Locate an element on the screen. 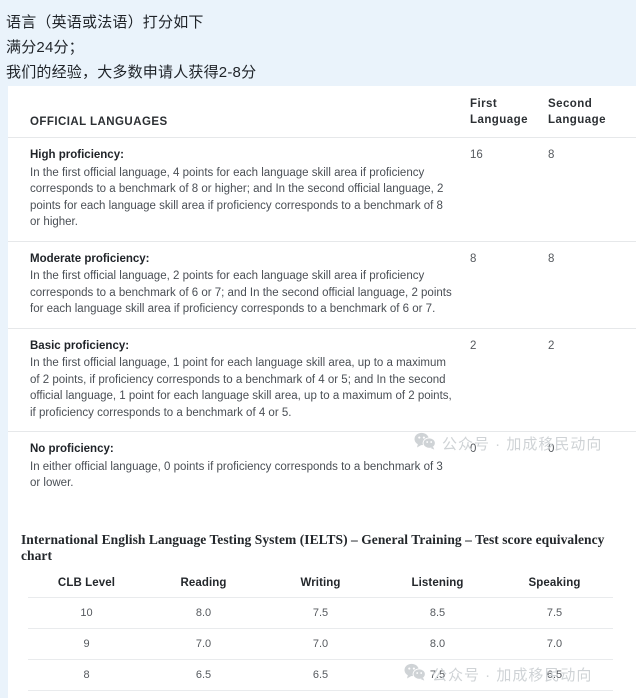  first-language-points: 16 is located at coordinates (509, 189).